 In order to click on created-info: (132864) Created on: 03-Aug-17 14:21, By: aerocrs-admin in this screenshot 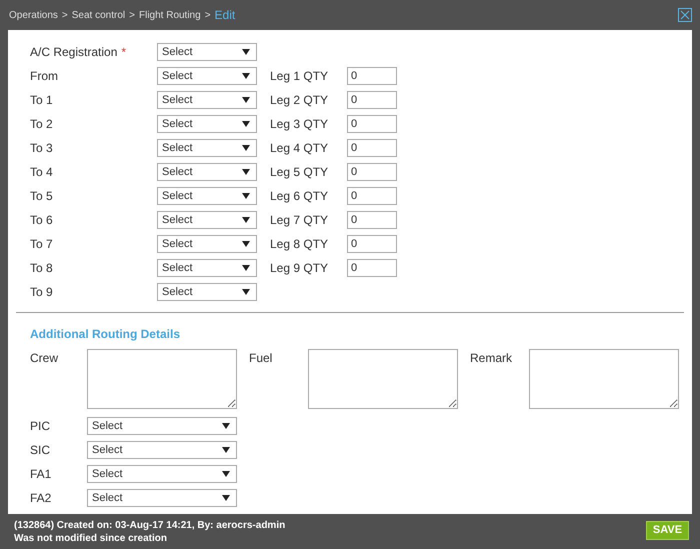, I will do `click(150, 525)`.